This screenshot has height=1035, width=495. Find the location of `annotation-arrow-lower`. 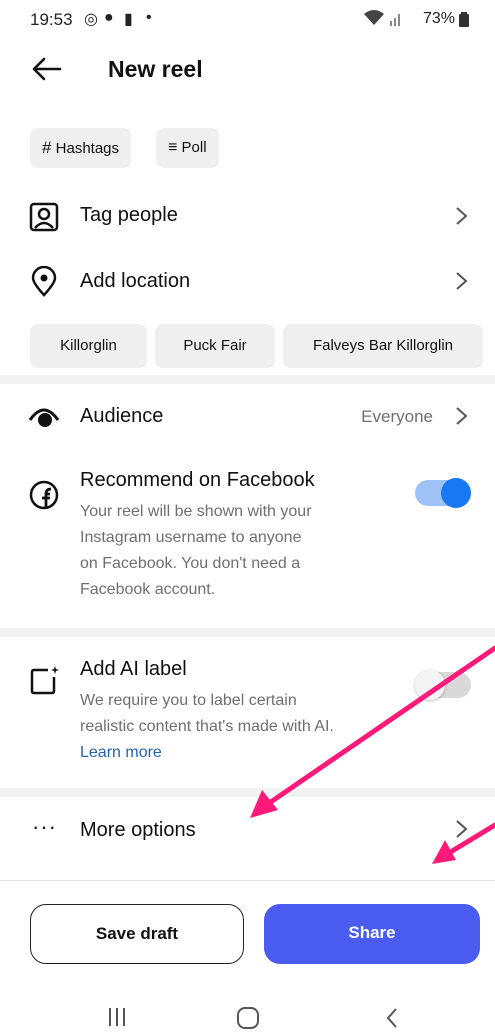

annotation-arrow-lower is located at coordinates (463, 843).